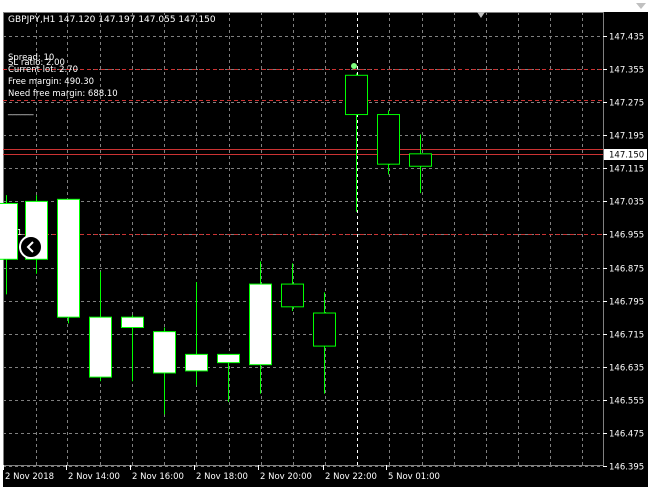 The image size is (653, 493). Describe the element at coordinates (626, 336) in the screenshot. I see `price-tick-label: 146.715` at that location.